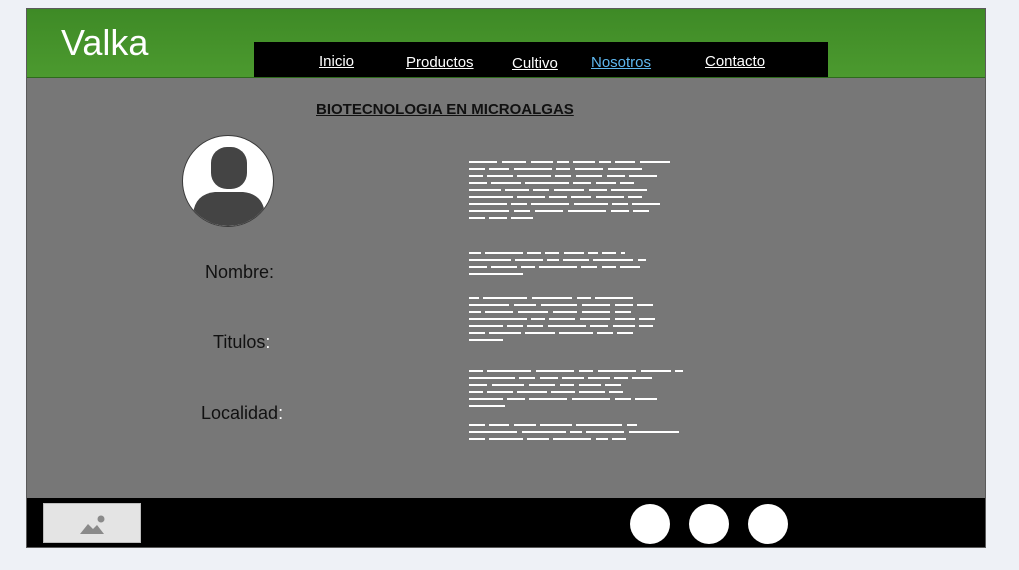  I want to click on nav-link-cultivo: Cultivo, so click(535, 64).